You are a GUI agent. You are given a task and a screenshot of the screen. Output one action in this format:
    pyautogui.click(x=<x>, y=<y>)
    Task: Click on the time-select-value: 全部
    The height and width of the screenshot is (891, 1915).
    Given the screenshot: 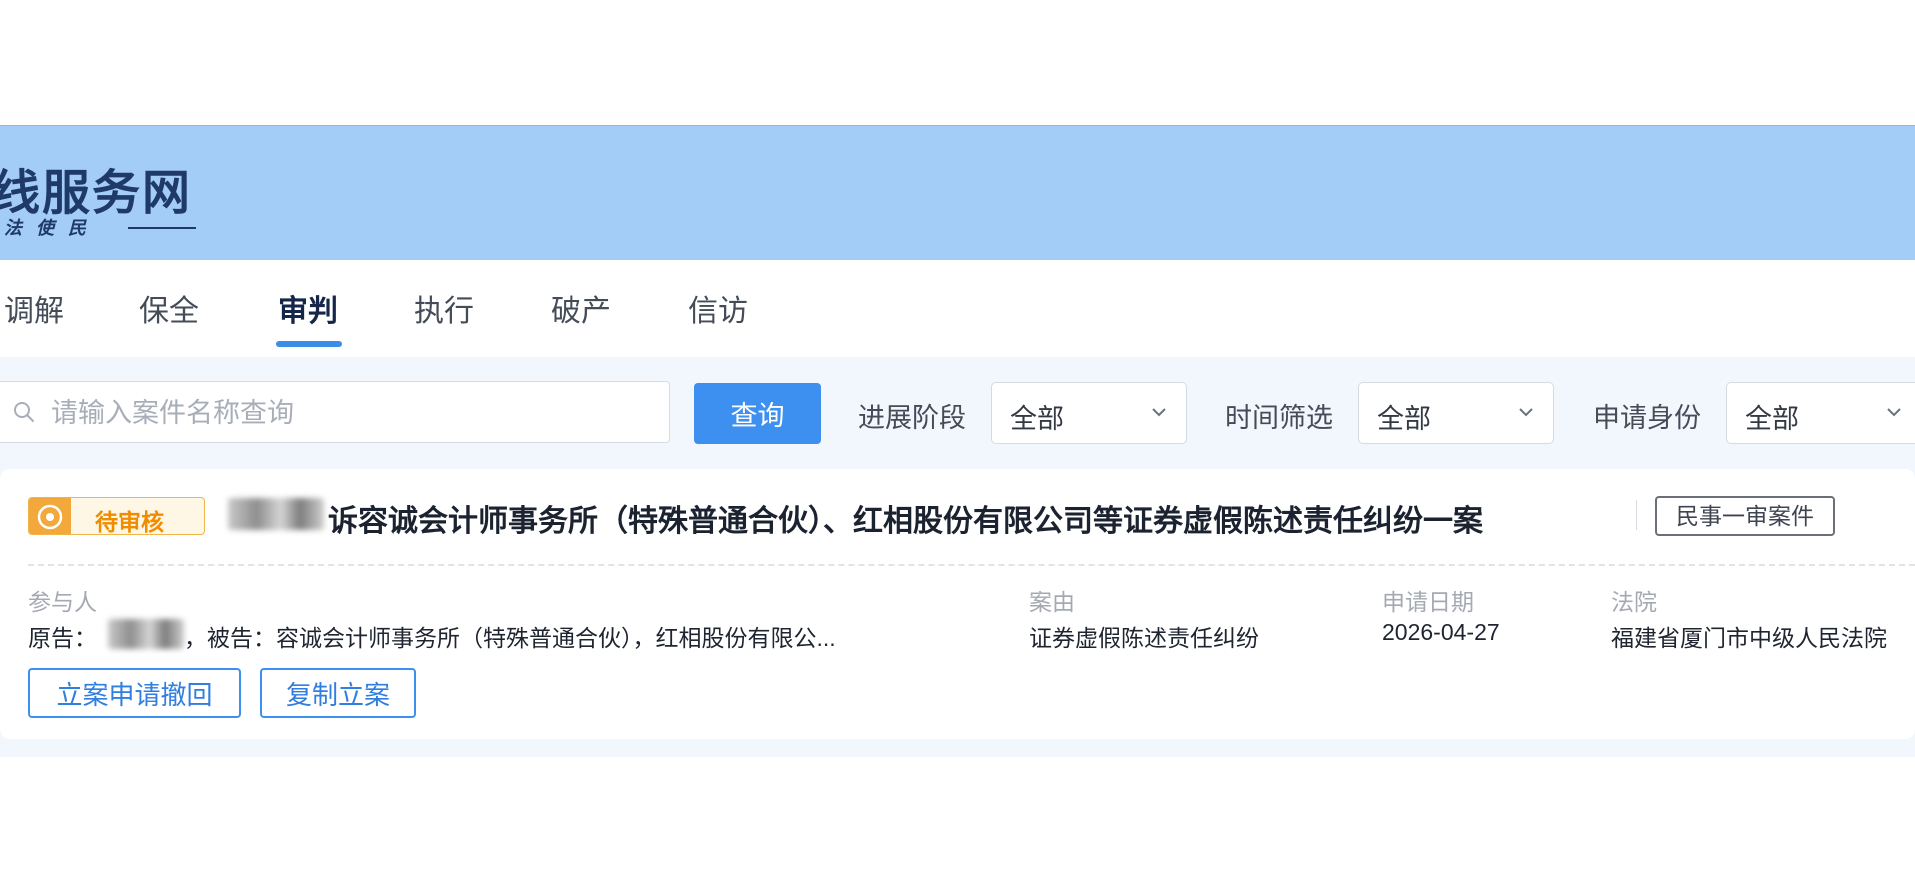 What is the action you would take?
    pyautogui.click(x=1404, y=419)
    